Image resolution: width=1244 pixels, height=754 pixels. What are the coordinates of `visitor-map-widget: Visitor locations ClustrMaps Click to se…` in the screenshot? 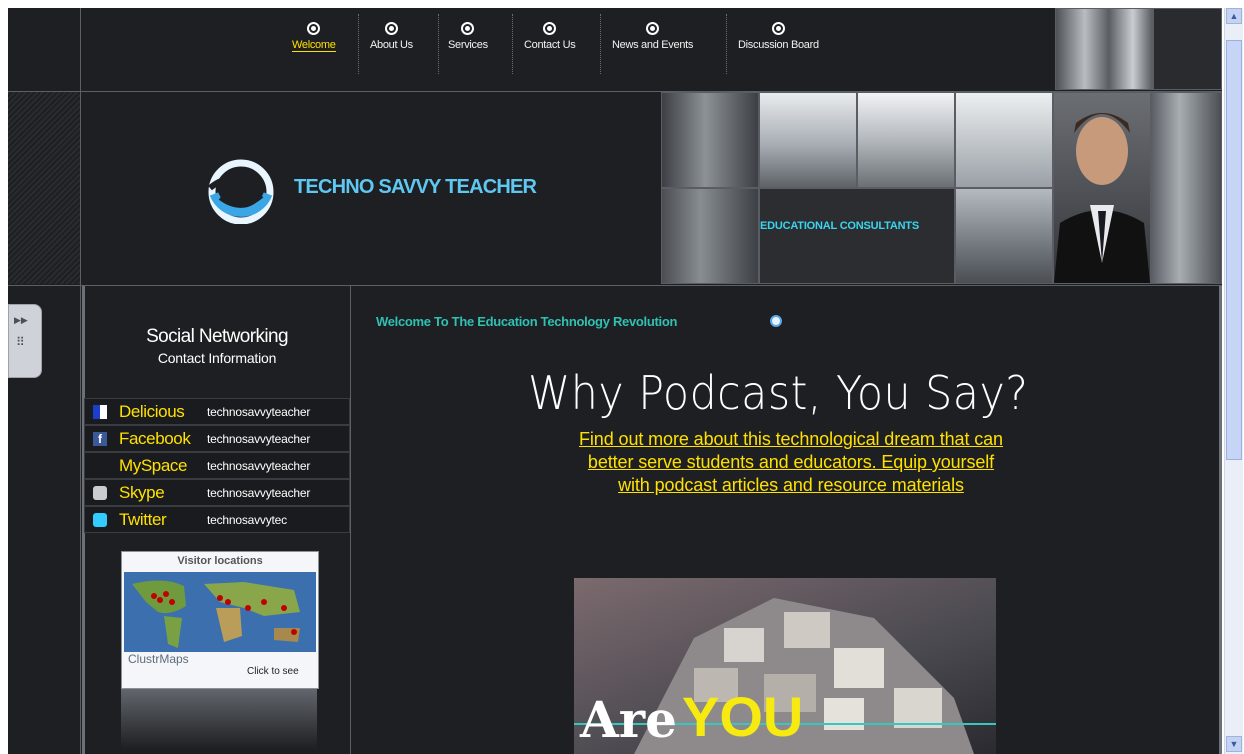 It's located at (220, 620).